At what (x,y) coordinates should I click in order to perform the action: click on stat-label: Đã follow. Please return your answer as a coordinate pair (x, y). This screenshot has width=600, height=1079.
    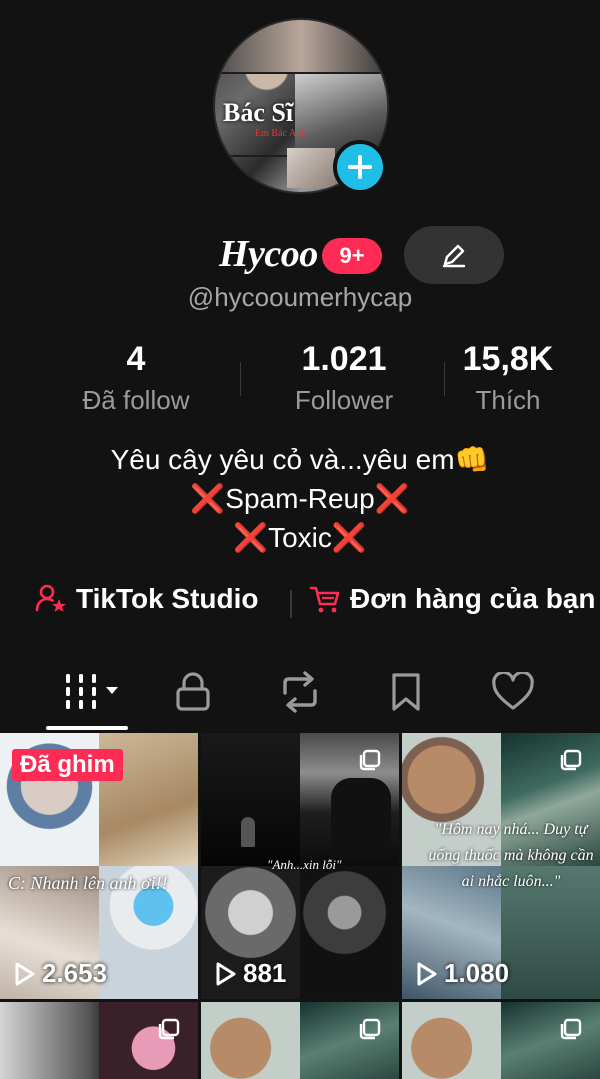
    Looking at the image, I should click on (136, 400).